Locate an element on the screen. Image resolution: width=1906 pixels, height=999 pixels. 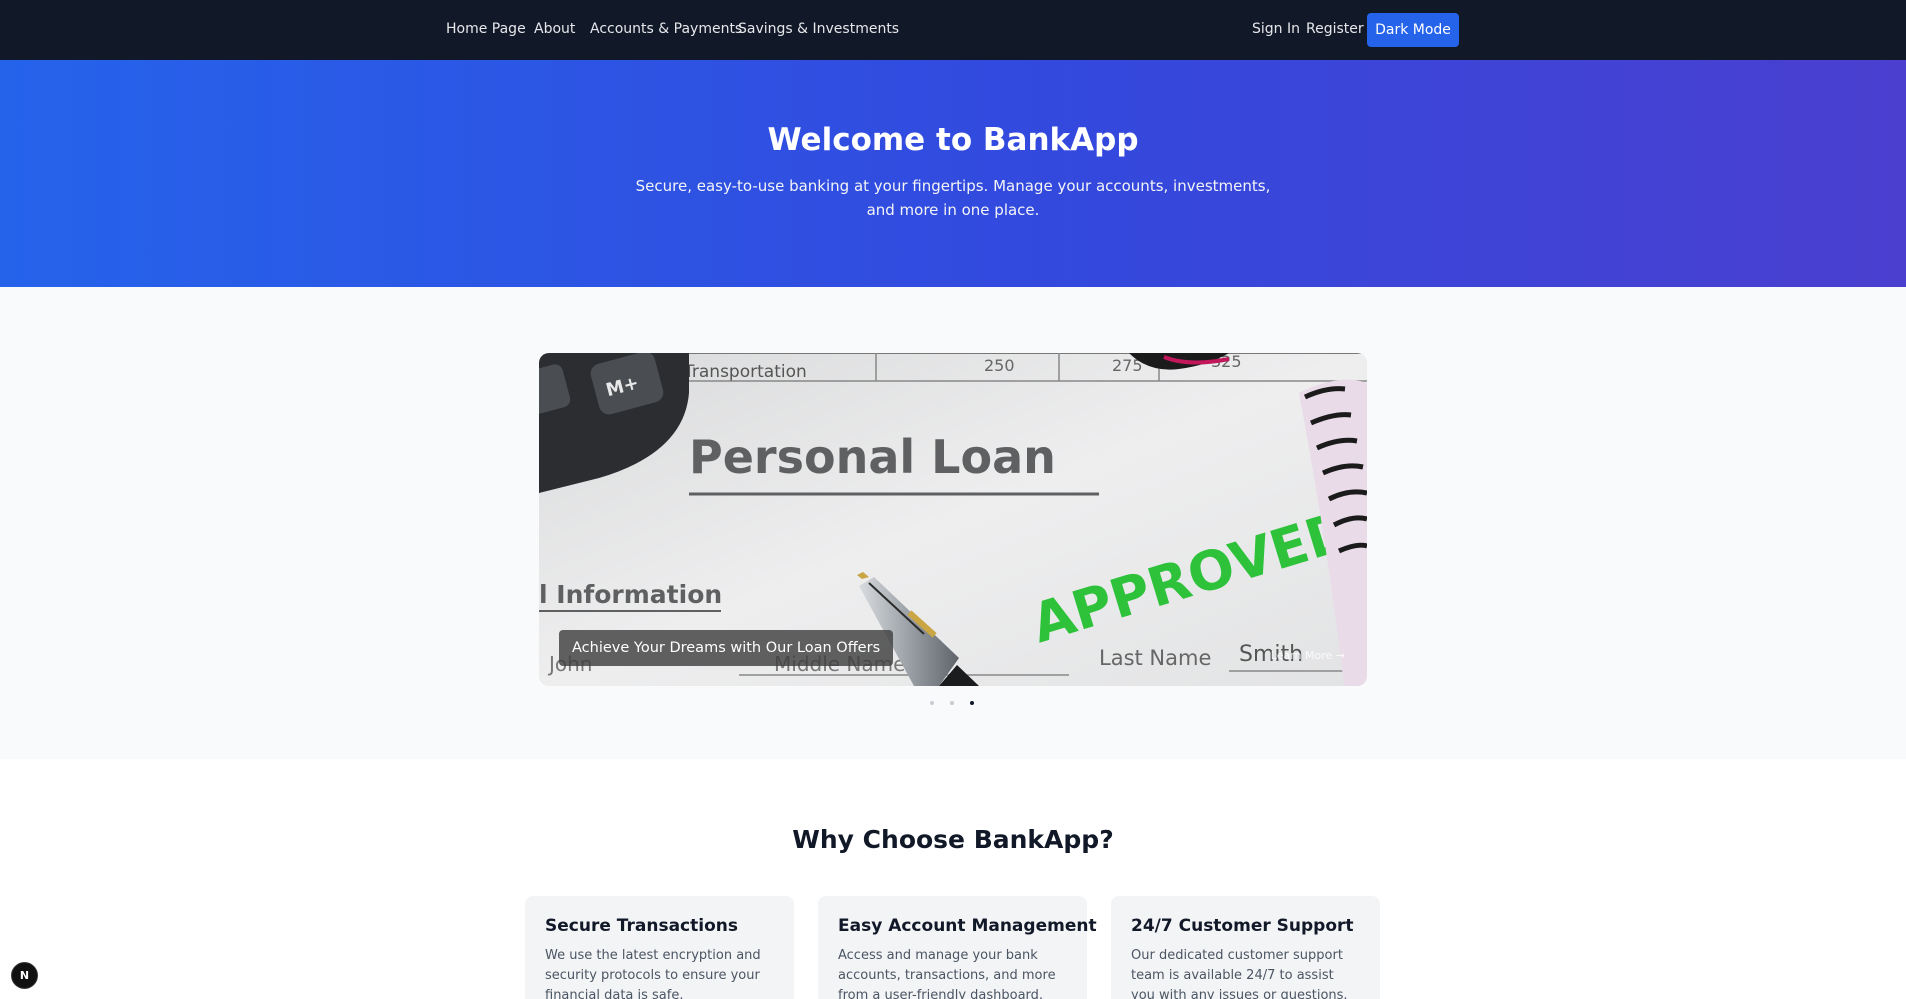
nav-savings-investments-link: Savings & Investments is located at coordinates (818, 29).